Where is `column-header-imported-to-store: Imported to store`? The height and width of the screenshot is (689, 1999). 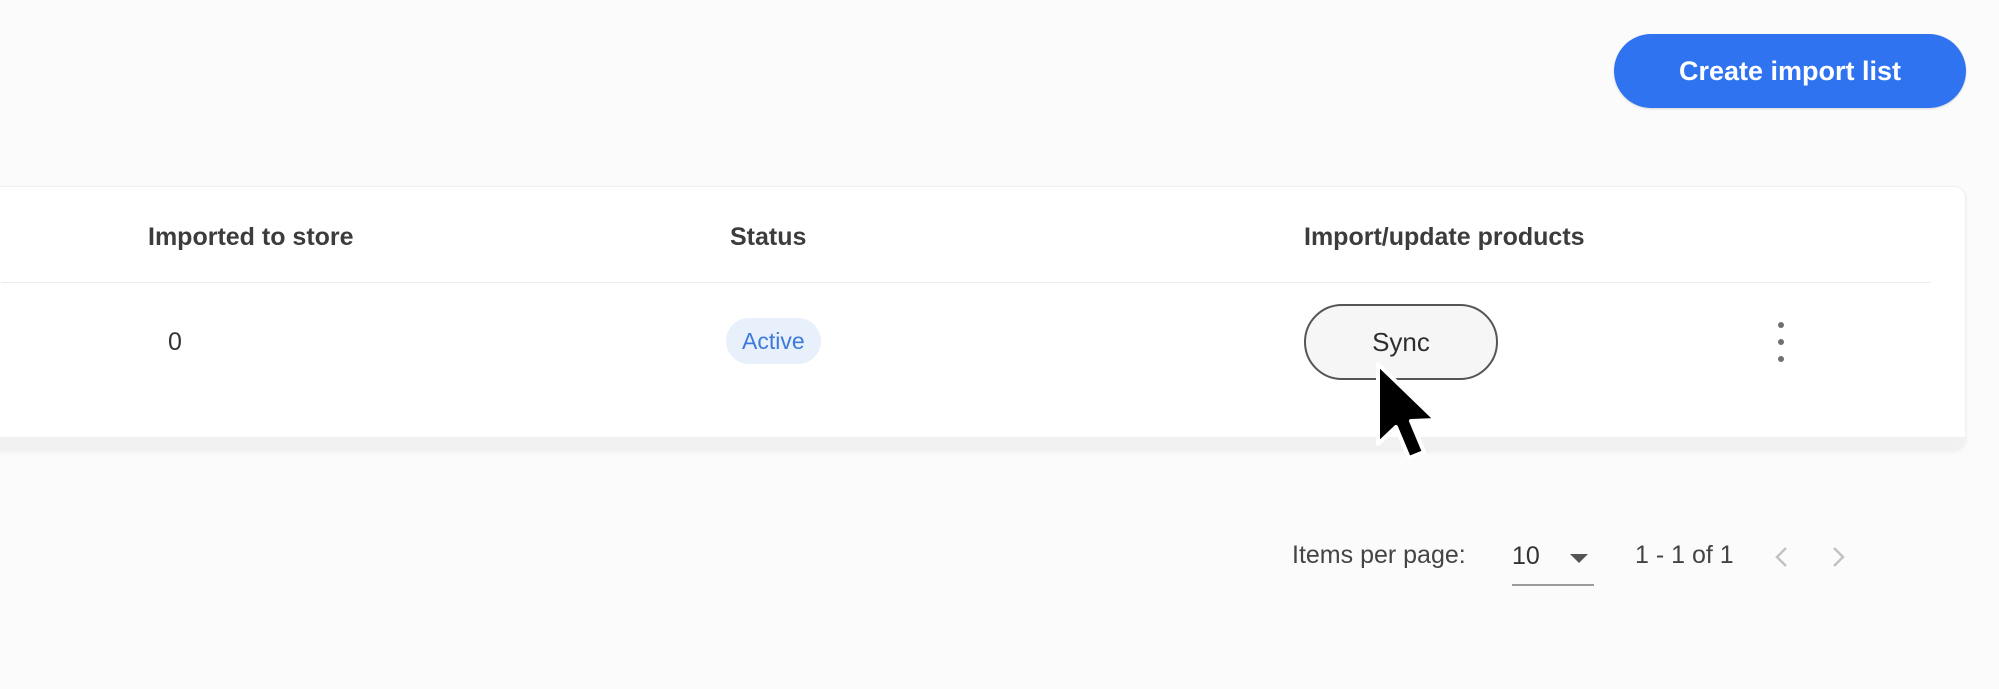
column-header-imported-to-store: Imported to store is located at coordinates (251, 237).